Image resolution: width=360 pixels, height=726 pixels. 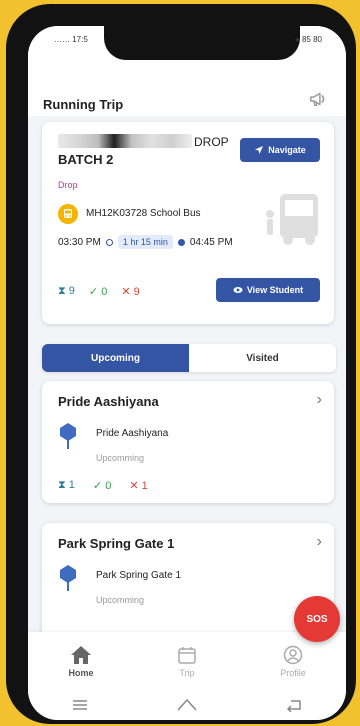 I want to click on stop-absent-count: 1, so click(x=144, y=486).